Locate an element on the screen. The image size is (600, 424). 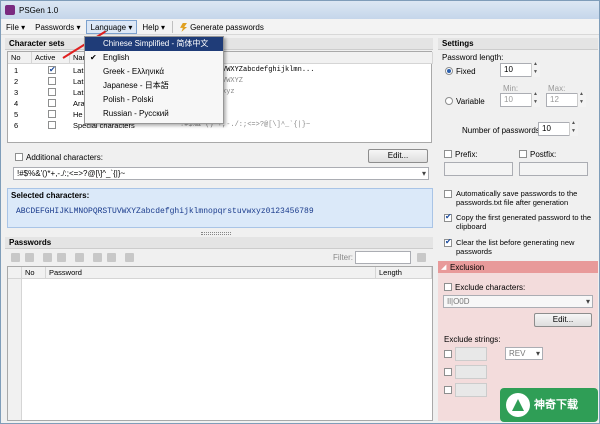
copy-icon is located at coordinates (79, 257).